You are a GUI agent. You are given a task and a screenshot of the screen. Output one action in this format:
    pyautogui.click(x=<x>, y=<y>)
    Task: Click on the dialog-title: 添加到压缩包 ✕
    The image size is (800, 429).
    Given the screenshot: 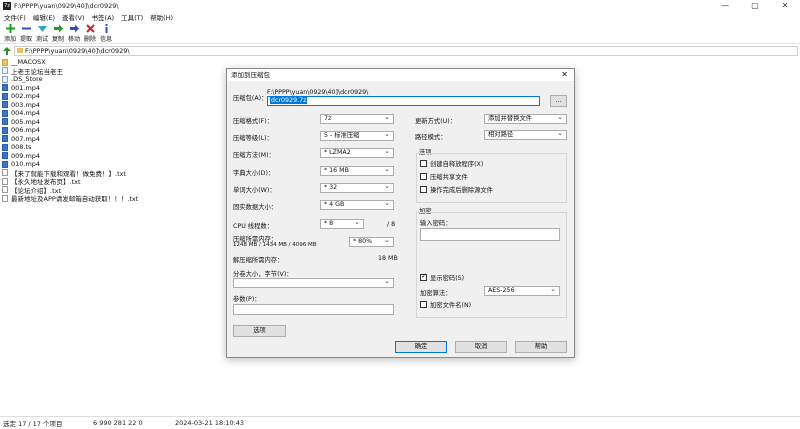 What is the action you would take?
    pyautogui.click(x=400, y=75)
    